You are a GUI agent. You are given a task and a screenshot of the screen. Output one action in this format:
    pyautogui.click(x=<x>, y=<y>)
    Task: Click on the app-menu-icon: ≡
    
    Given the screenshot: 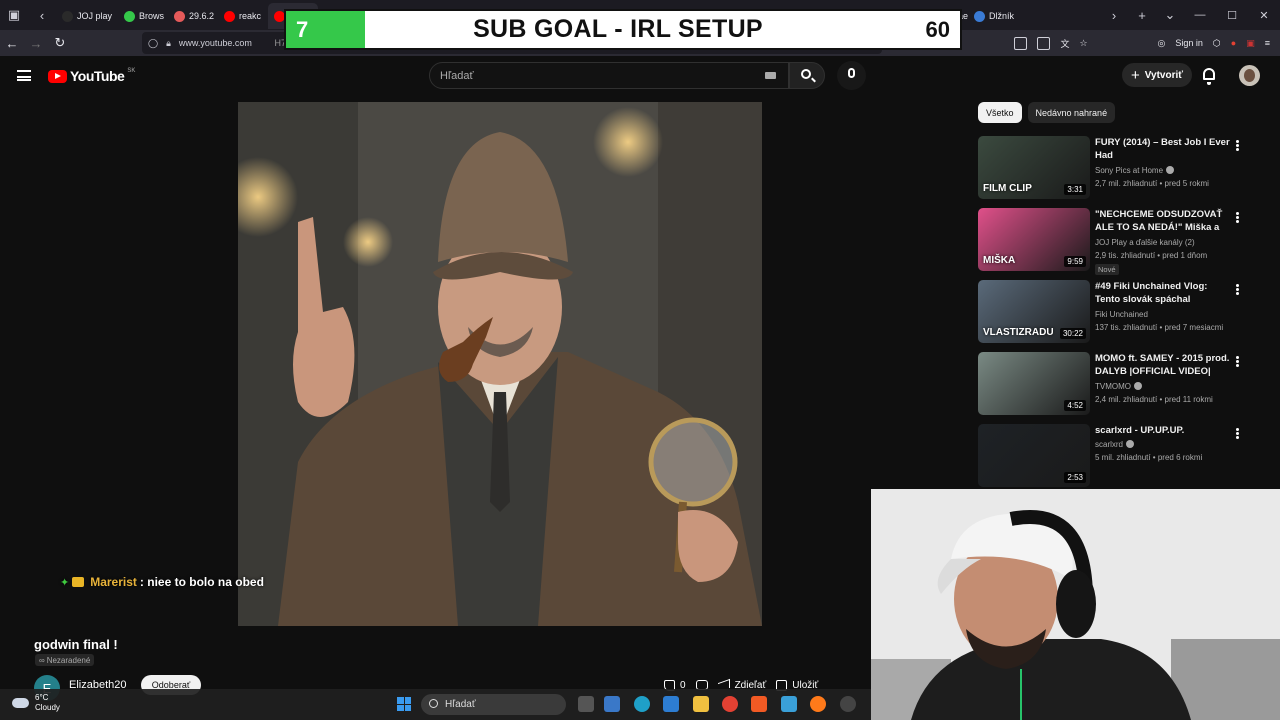 What is the action you would take?
    pyautogui.click(x=1267, y=43)
    